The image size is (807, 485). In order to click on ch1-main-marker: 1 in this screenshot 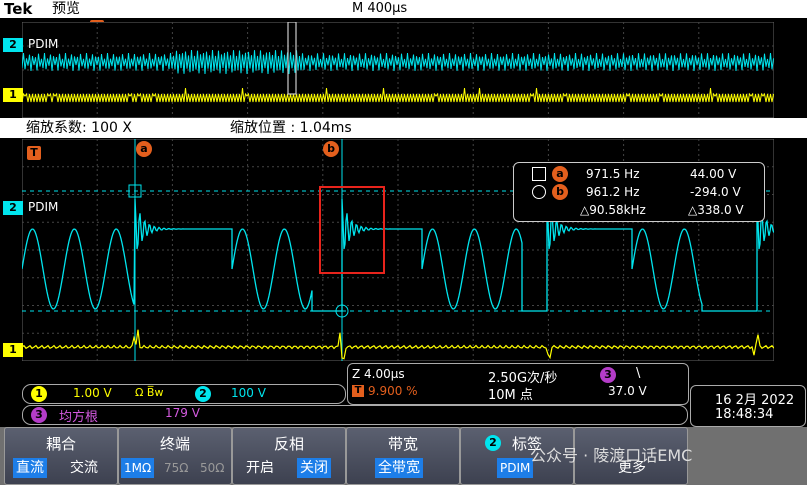, I will do `click(13, 350)`.